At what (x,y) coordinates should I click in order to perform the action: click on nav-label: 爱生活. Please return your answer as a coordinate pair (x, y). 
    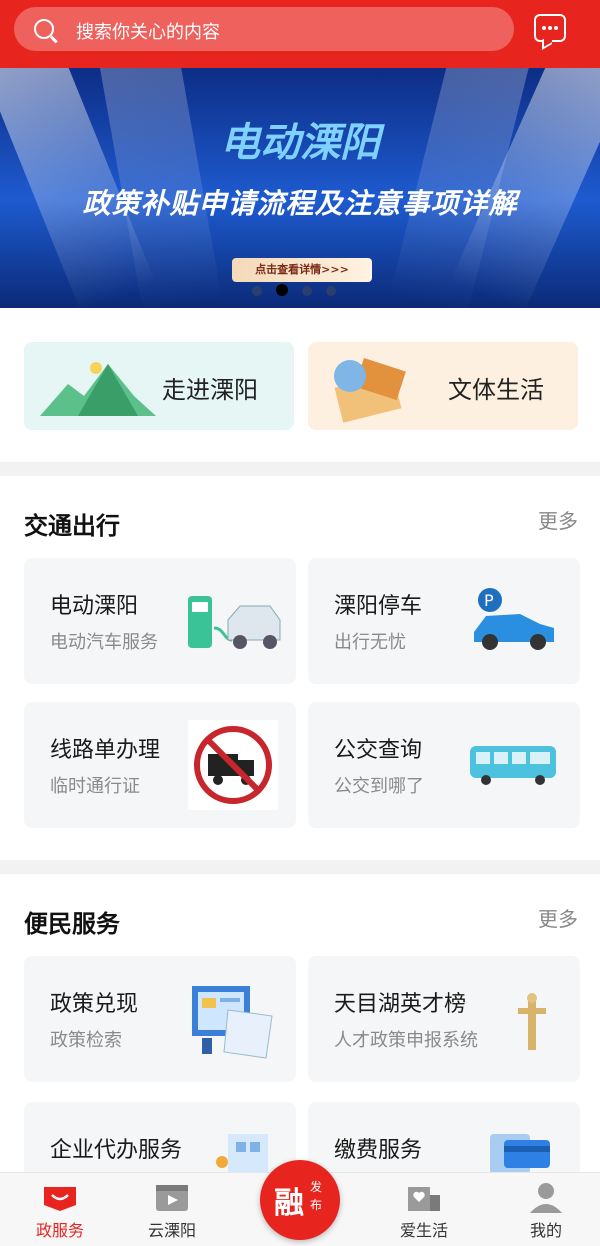
    Looking at the image, I should click on (423, 1230).